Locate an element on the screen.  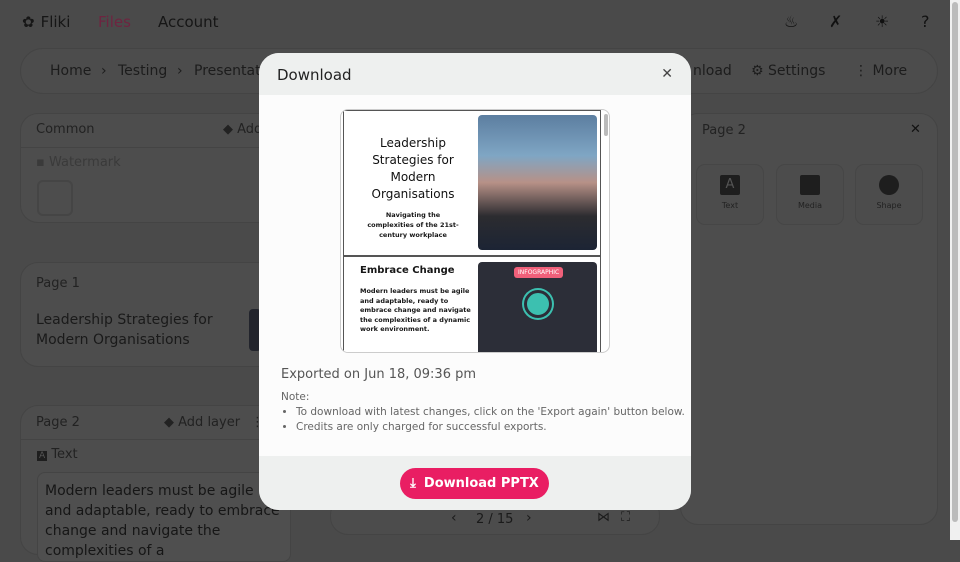
image-icon: ▪ is located at coordinates (42, 162).